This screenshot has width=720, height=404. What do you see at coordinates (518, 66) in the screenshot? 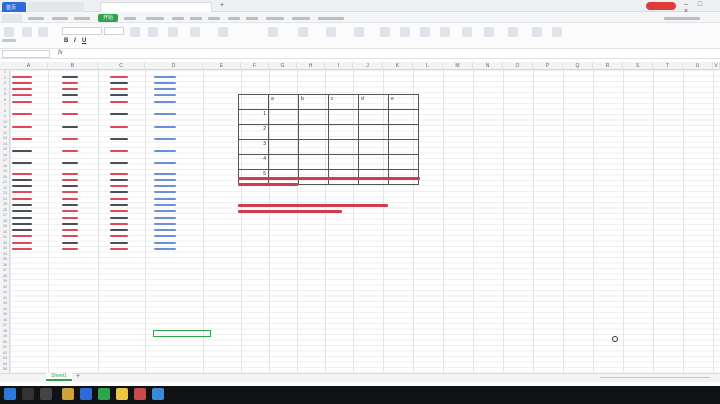
I see `column-header-o: O` at bounding box center [518, 66].